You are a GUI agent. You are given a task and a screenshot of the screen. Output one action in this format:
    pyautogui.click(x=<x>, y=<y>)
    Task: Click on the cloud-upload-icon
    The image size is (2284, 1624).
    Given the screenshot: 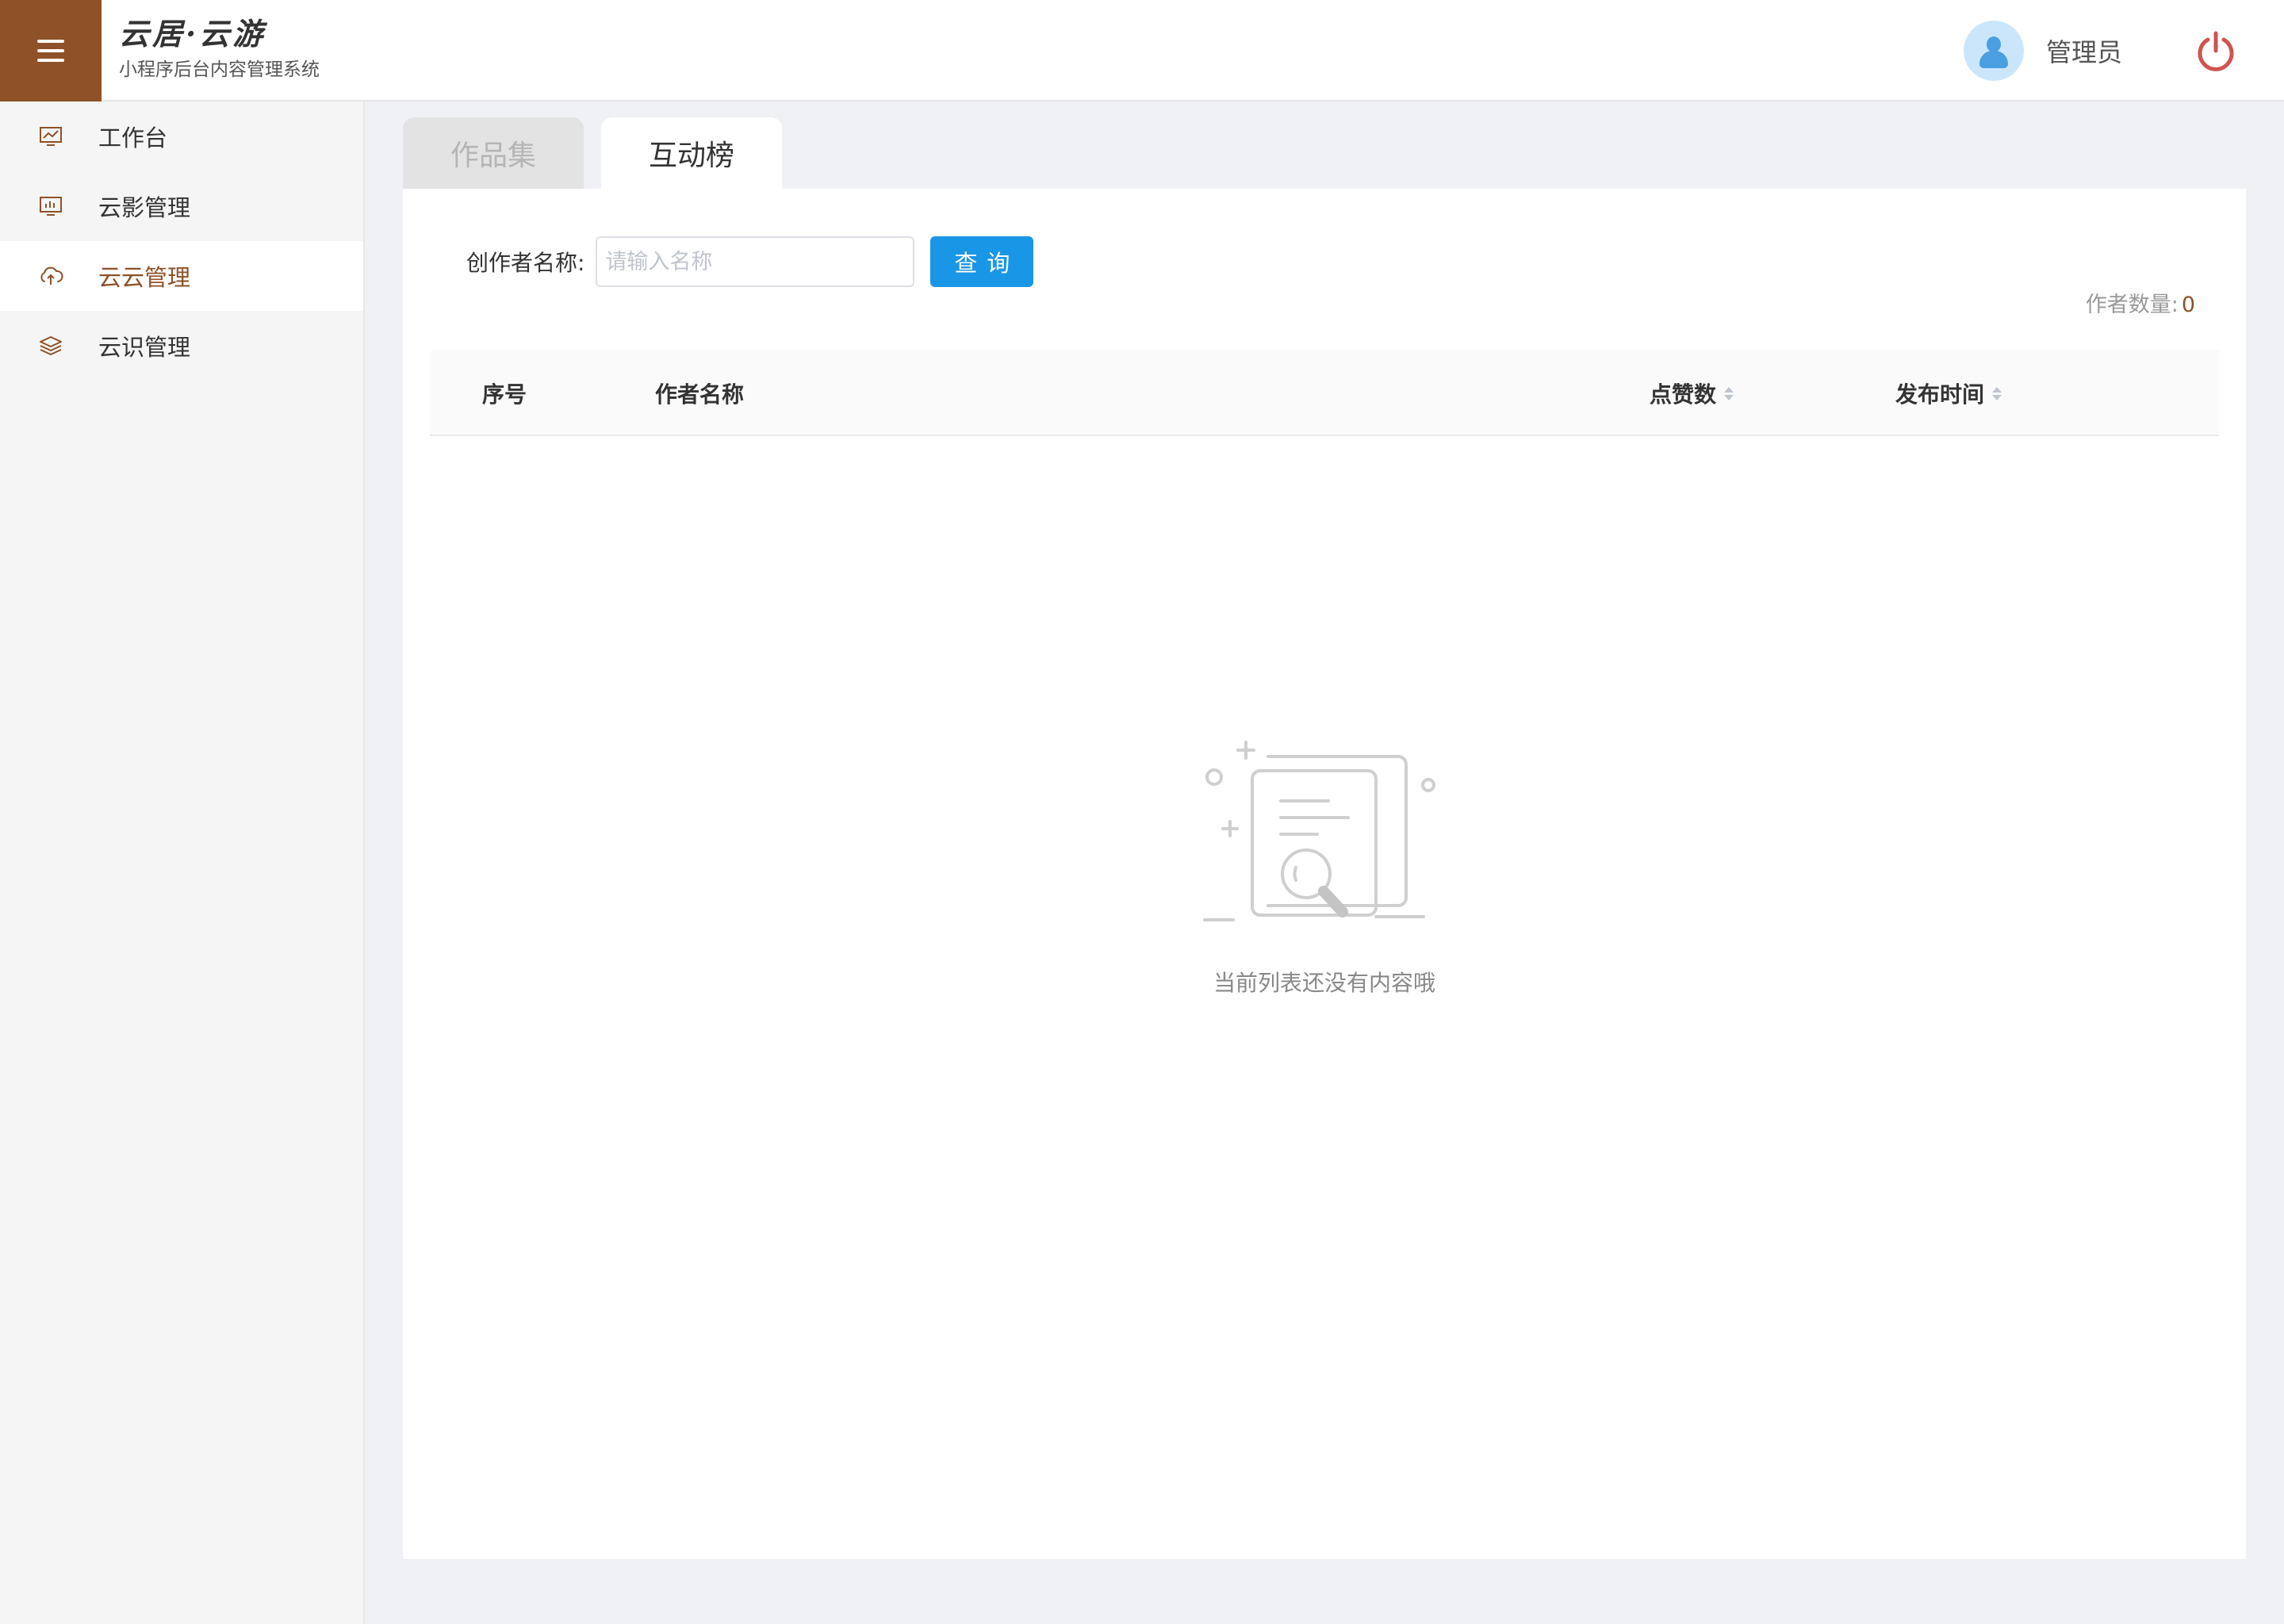 What is the action you would take?
    pyautogui.click(x=50, y=276)
    